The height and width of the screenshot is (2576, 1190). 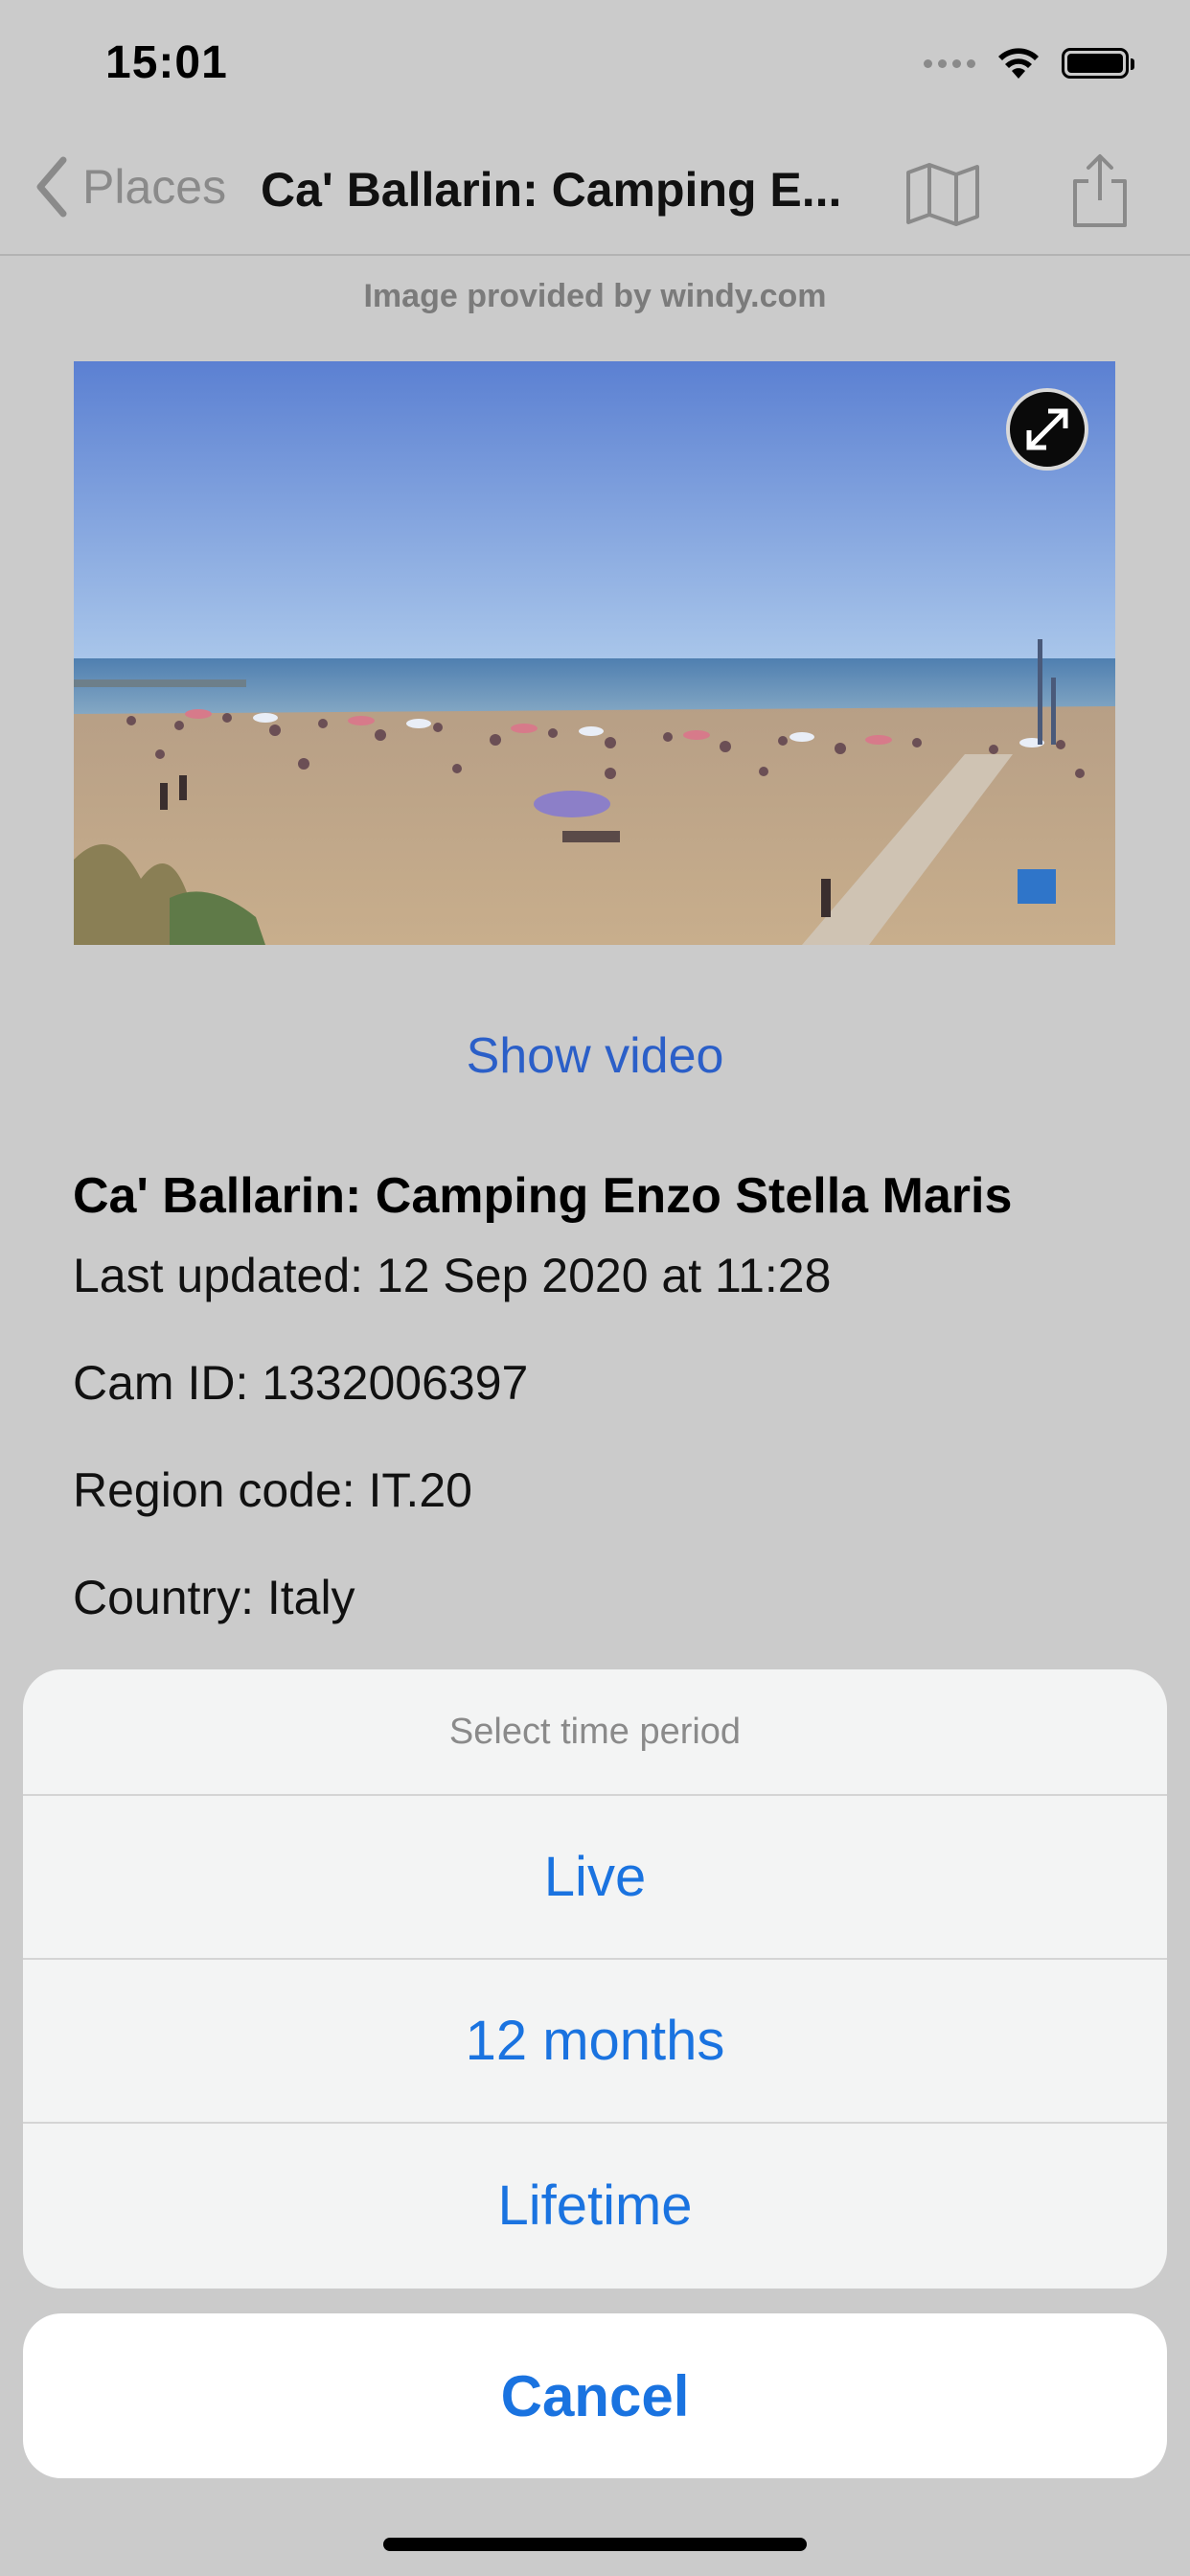 What do you see at coordinates (272, 1490) in the screenshot?
I see `region-code-text: Region code: IT.20` at bounding box center [272, 1490].